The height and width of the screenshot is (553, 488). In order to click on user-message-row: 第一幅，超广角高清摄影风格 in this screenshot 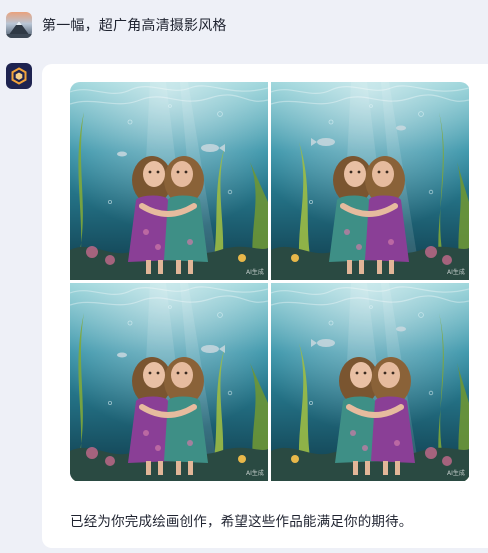, I will do `click(116, 25)`.